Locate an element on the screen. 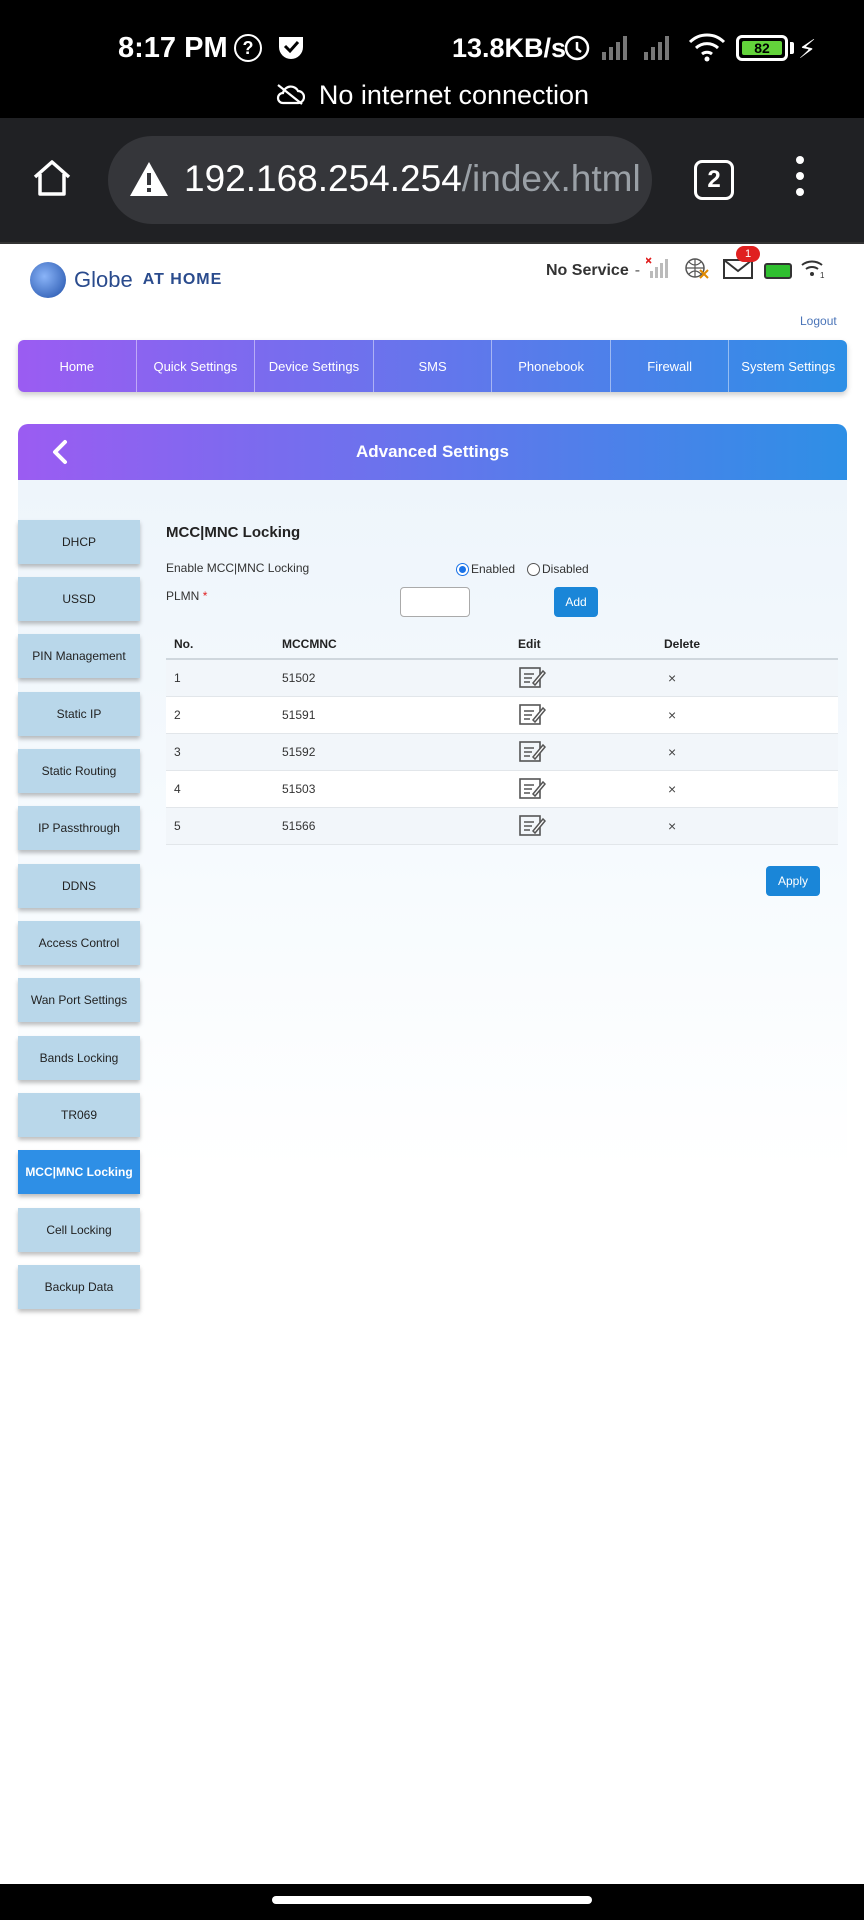 The width and height of the screenshot is (864, 1920). row-mccmnc: 51502 is located at coordinates (299, 678).